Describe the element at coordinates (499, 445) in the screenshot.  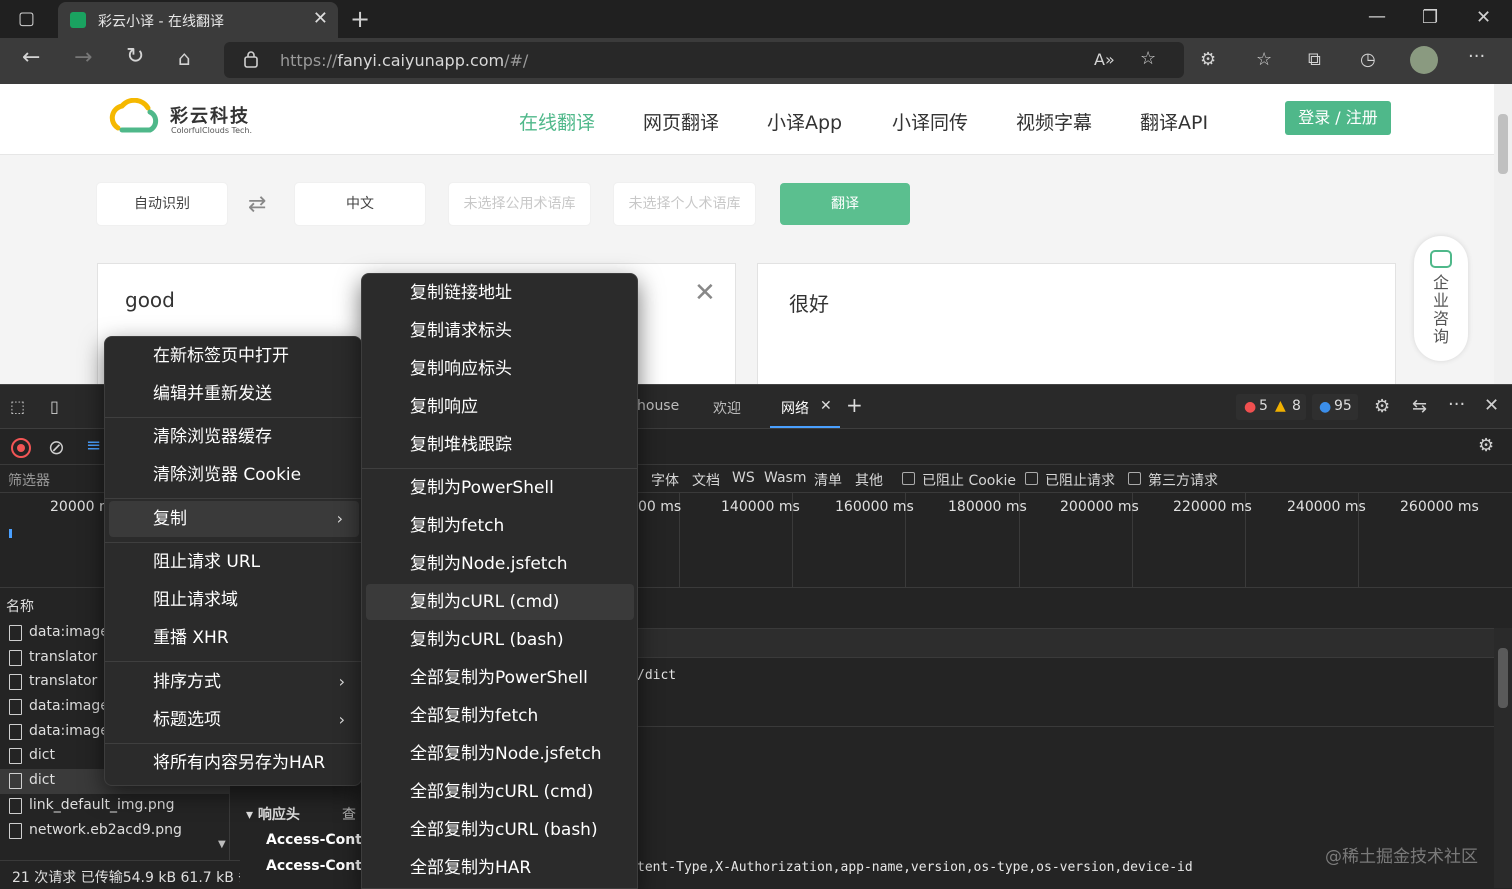
I see `copy-stack-trace: 复制堆栈跟踪` at that location.